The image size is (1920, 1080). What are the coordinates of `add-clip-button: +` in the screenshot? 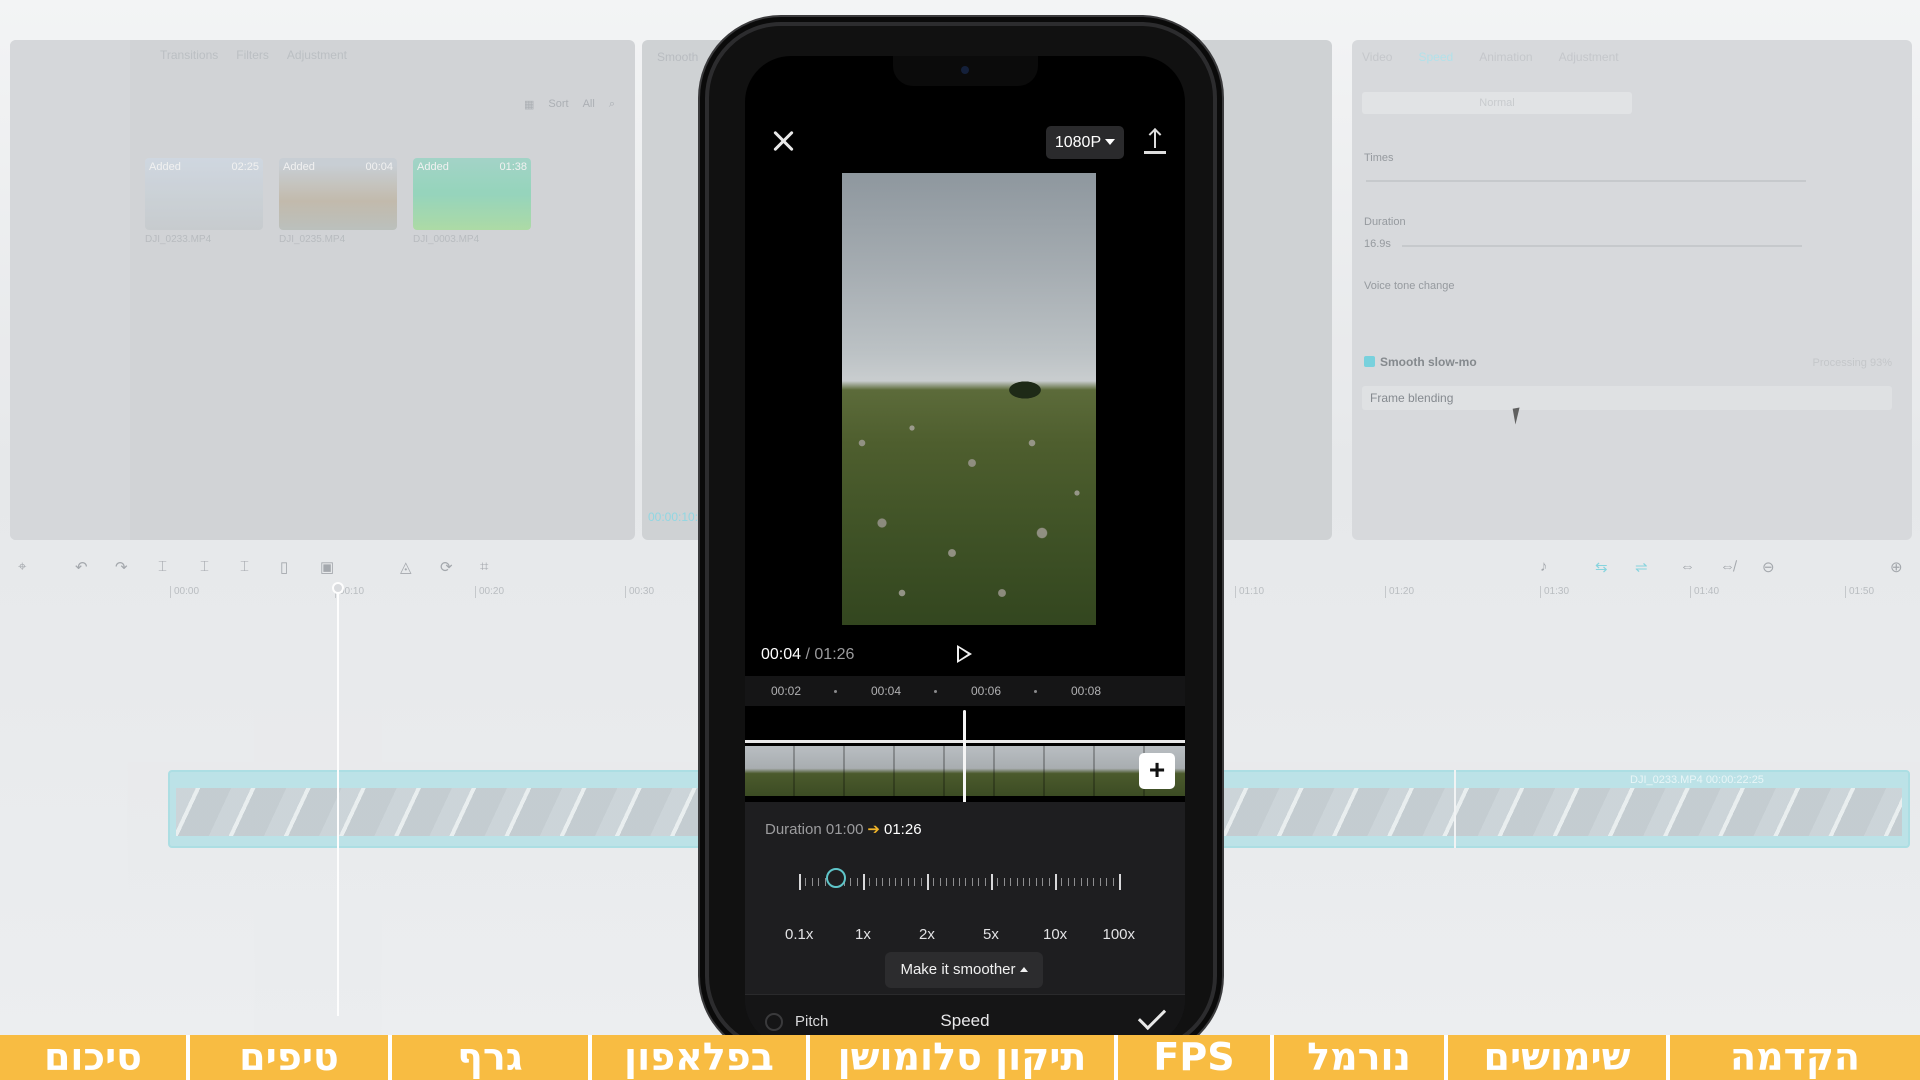 It's located at (1157, 771).